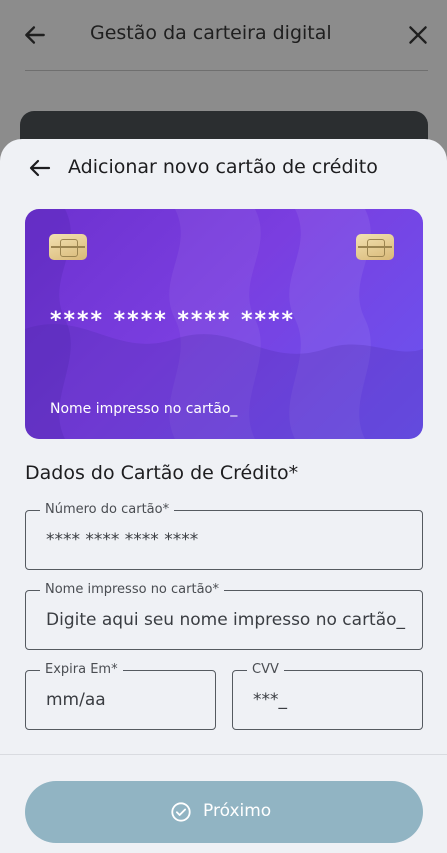 The height and width of the screenshot is (853, 447). Describe the element at coordinates (223, 167) in the screenshot. I see `sheet-title: Adicionar novo cartão de crédito` at that location.